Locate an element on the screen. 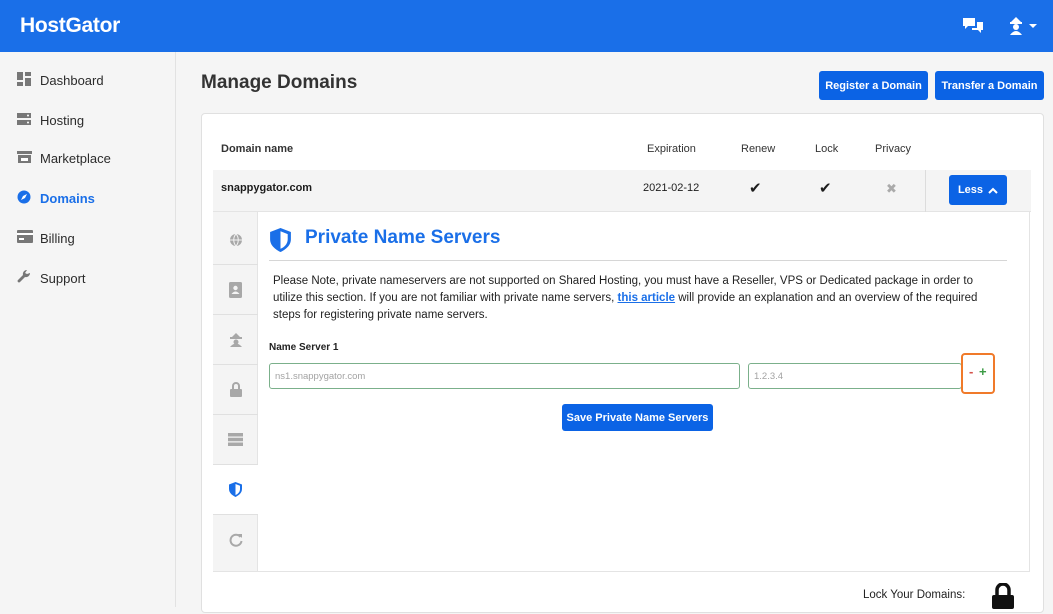 The image size is (1053, 614). tab-lock is located at coordinates (235, 390).